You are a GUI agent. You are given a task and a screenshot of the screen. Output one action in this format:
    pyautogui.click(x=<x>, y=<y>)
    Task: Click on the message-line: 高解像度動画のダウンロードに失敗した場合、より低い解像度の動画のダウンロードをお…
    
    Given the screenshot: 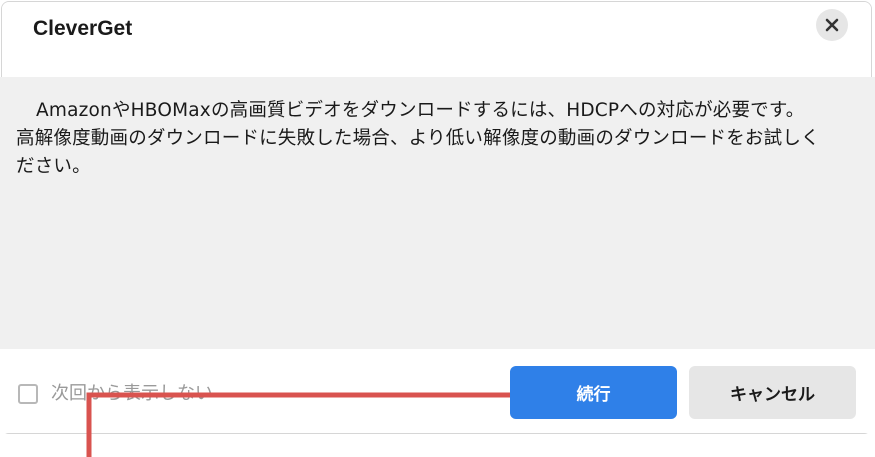 What is the action you would take?
    pyautogui.click(x=418, y=138)
    